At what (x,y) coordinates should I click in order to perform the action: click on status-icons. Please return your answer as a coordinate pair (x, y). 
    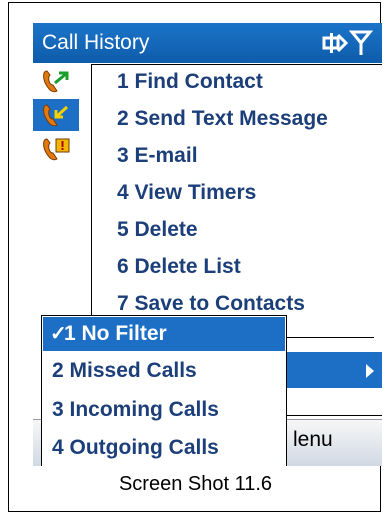
    Looking at the image, I should click on (348, 42).